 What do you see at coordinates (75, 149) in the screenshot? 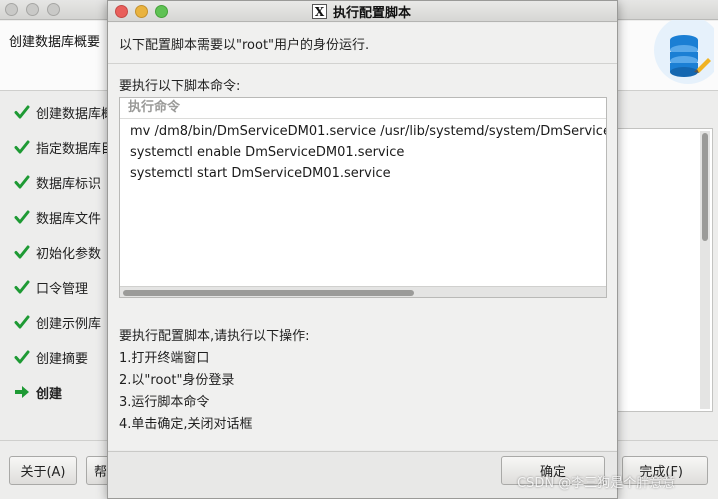
I see `step-label: 指定数据库目录` at bounding box center [75, 149].